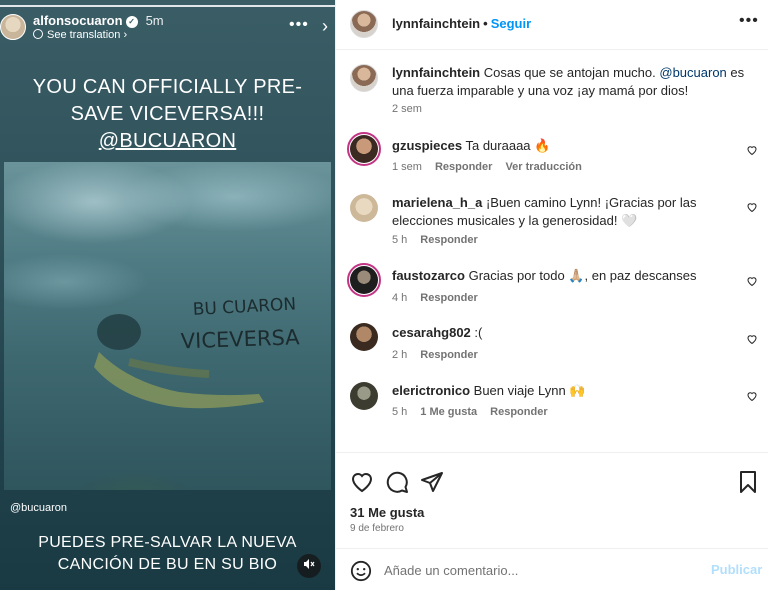 The height and width of the screenshot is (590, 768). What do you see at coordinates (154, 20) in the screenshot?
I see `story-time: 5m` at bounding box center [154, 20].